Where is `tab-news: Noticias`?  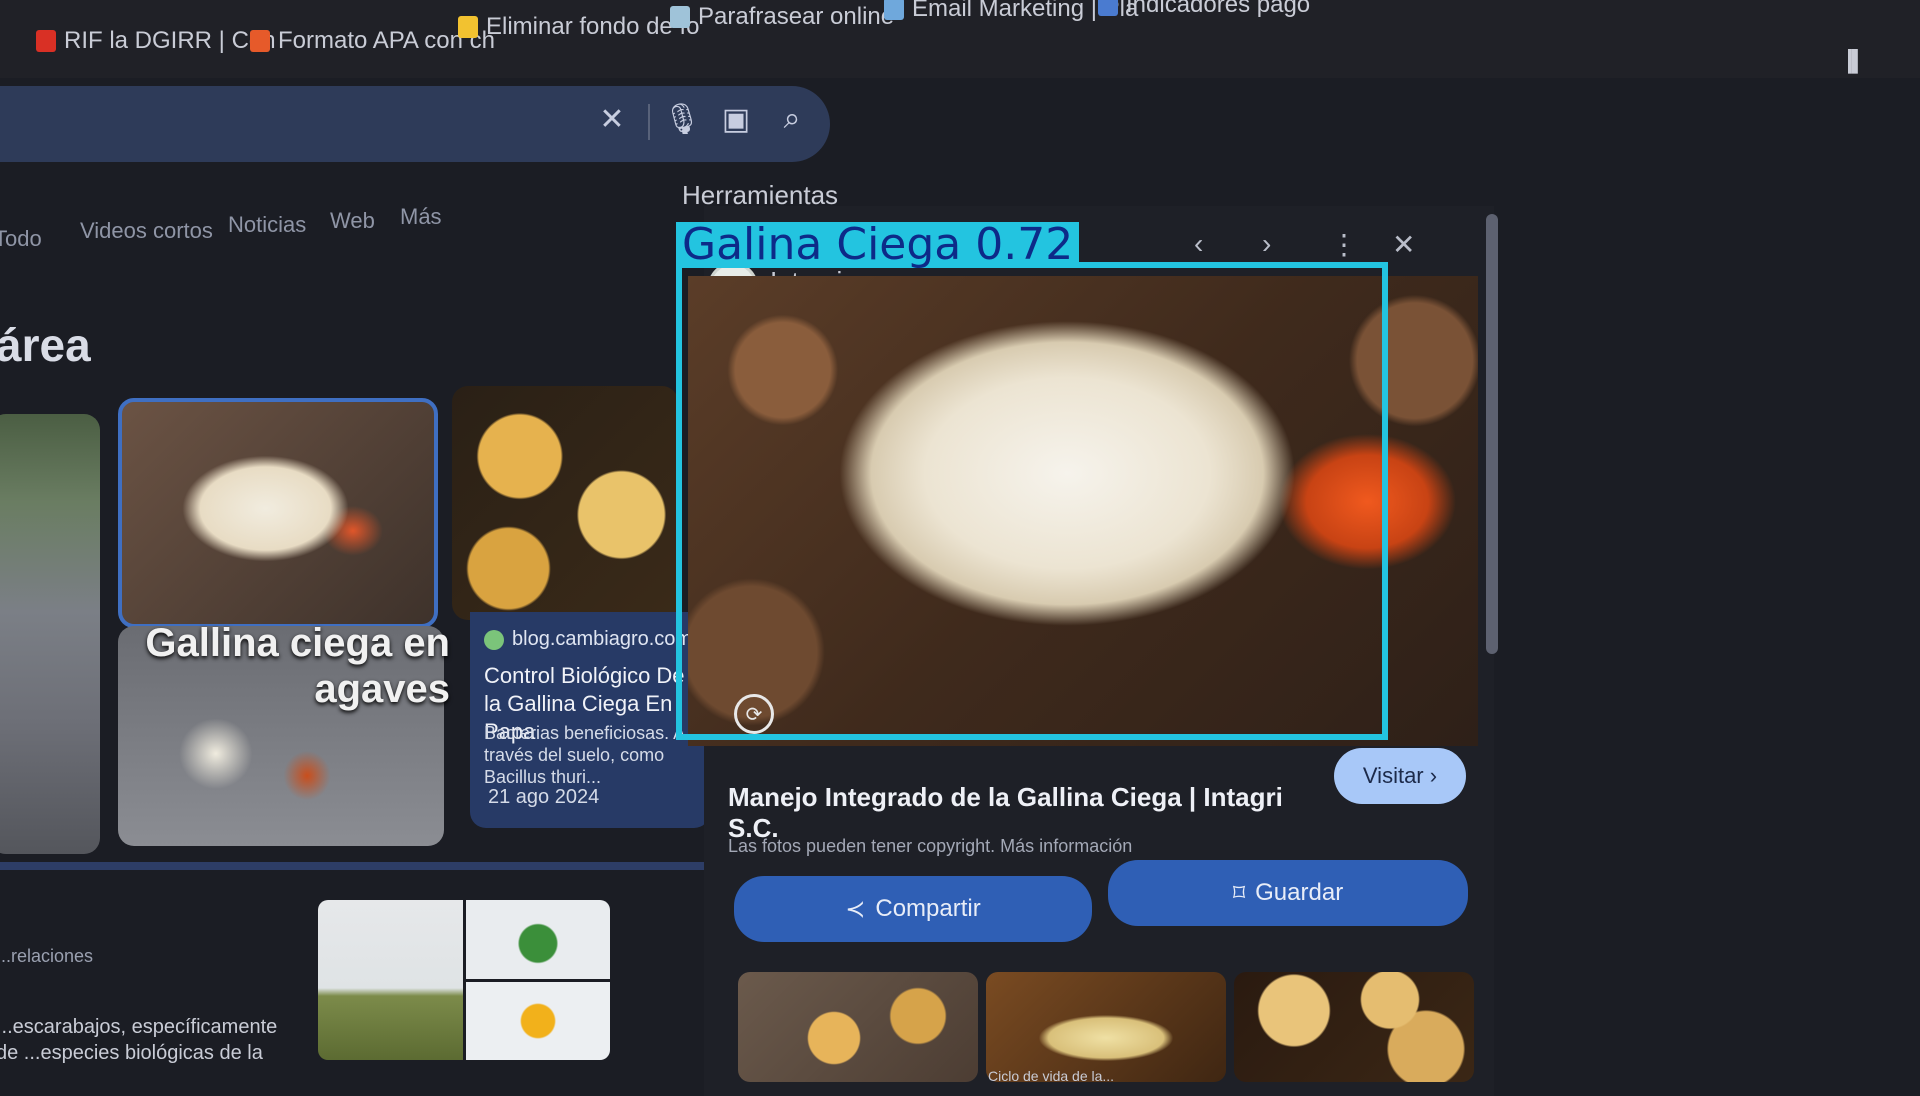
tab-news: Noticias is located at coordinates (267, 225).